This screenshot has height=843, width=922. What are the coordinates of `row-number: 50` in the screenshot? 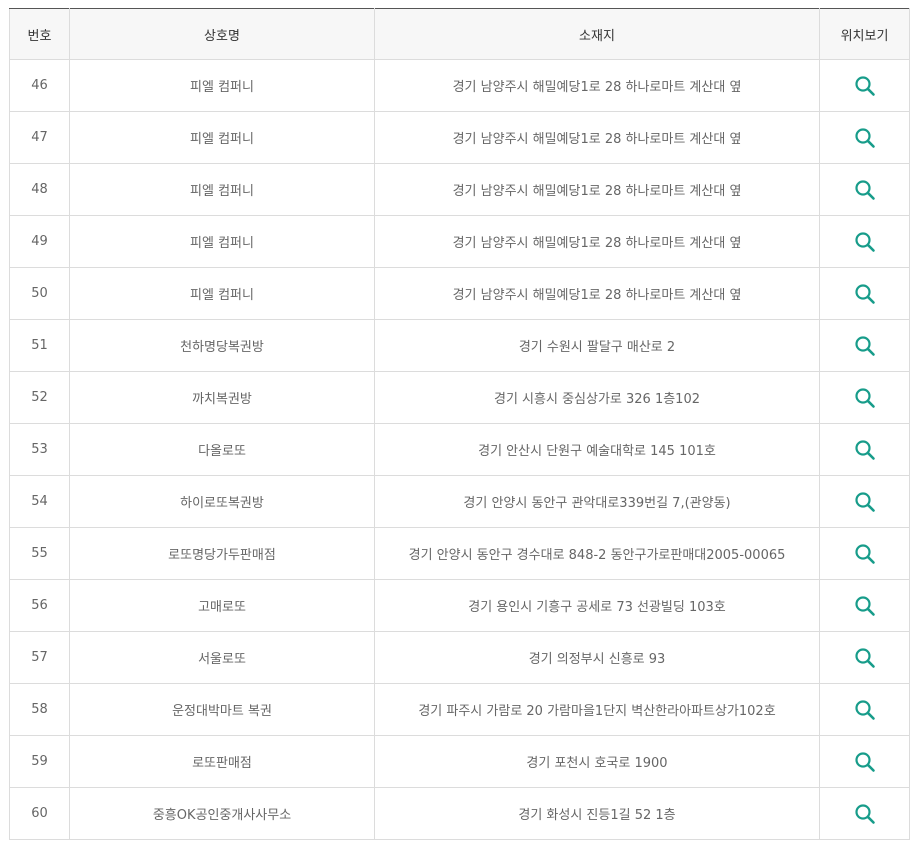 It's located at (39, 293).